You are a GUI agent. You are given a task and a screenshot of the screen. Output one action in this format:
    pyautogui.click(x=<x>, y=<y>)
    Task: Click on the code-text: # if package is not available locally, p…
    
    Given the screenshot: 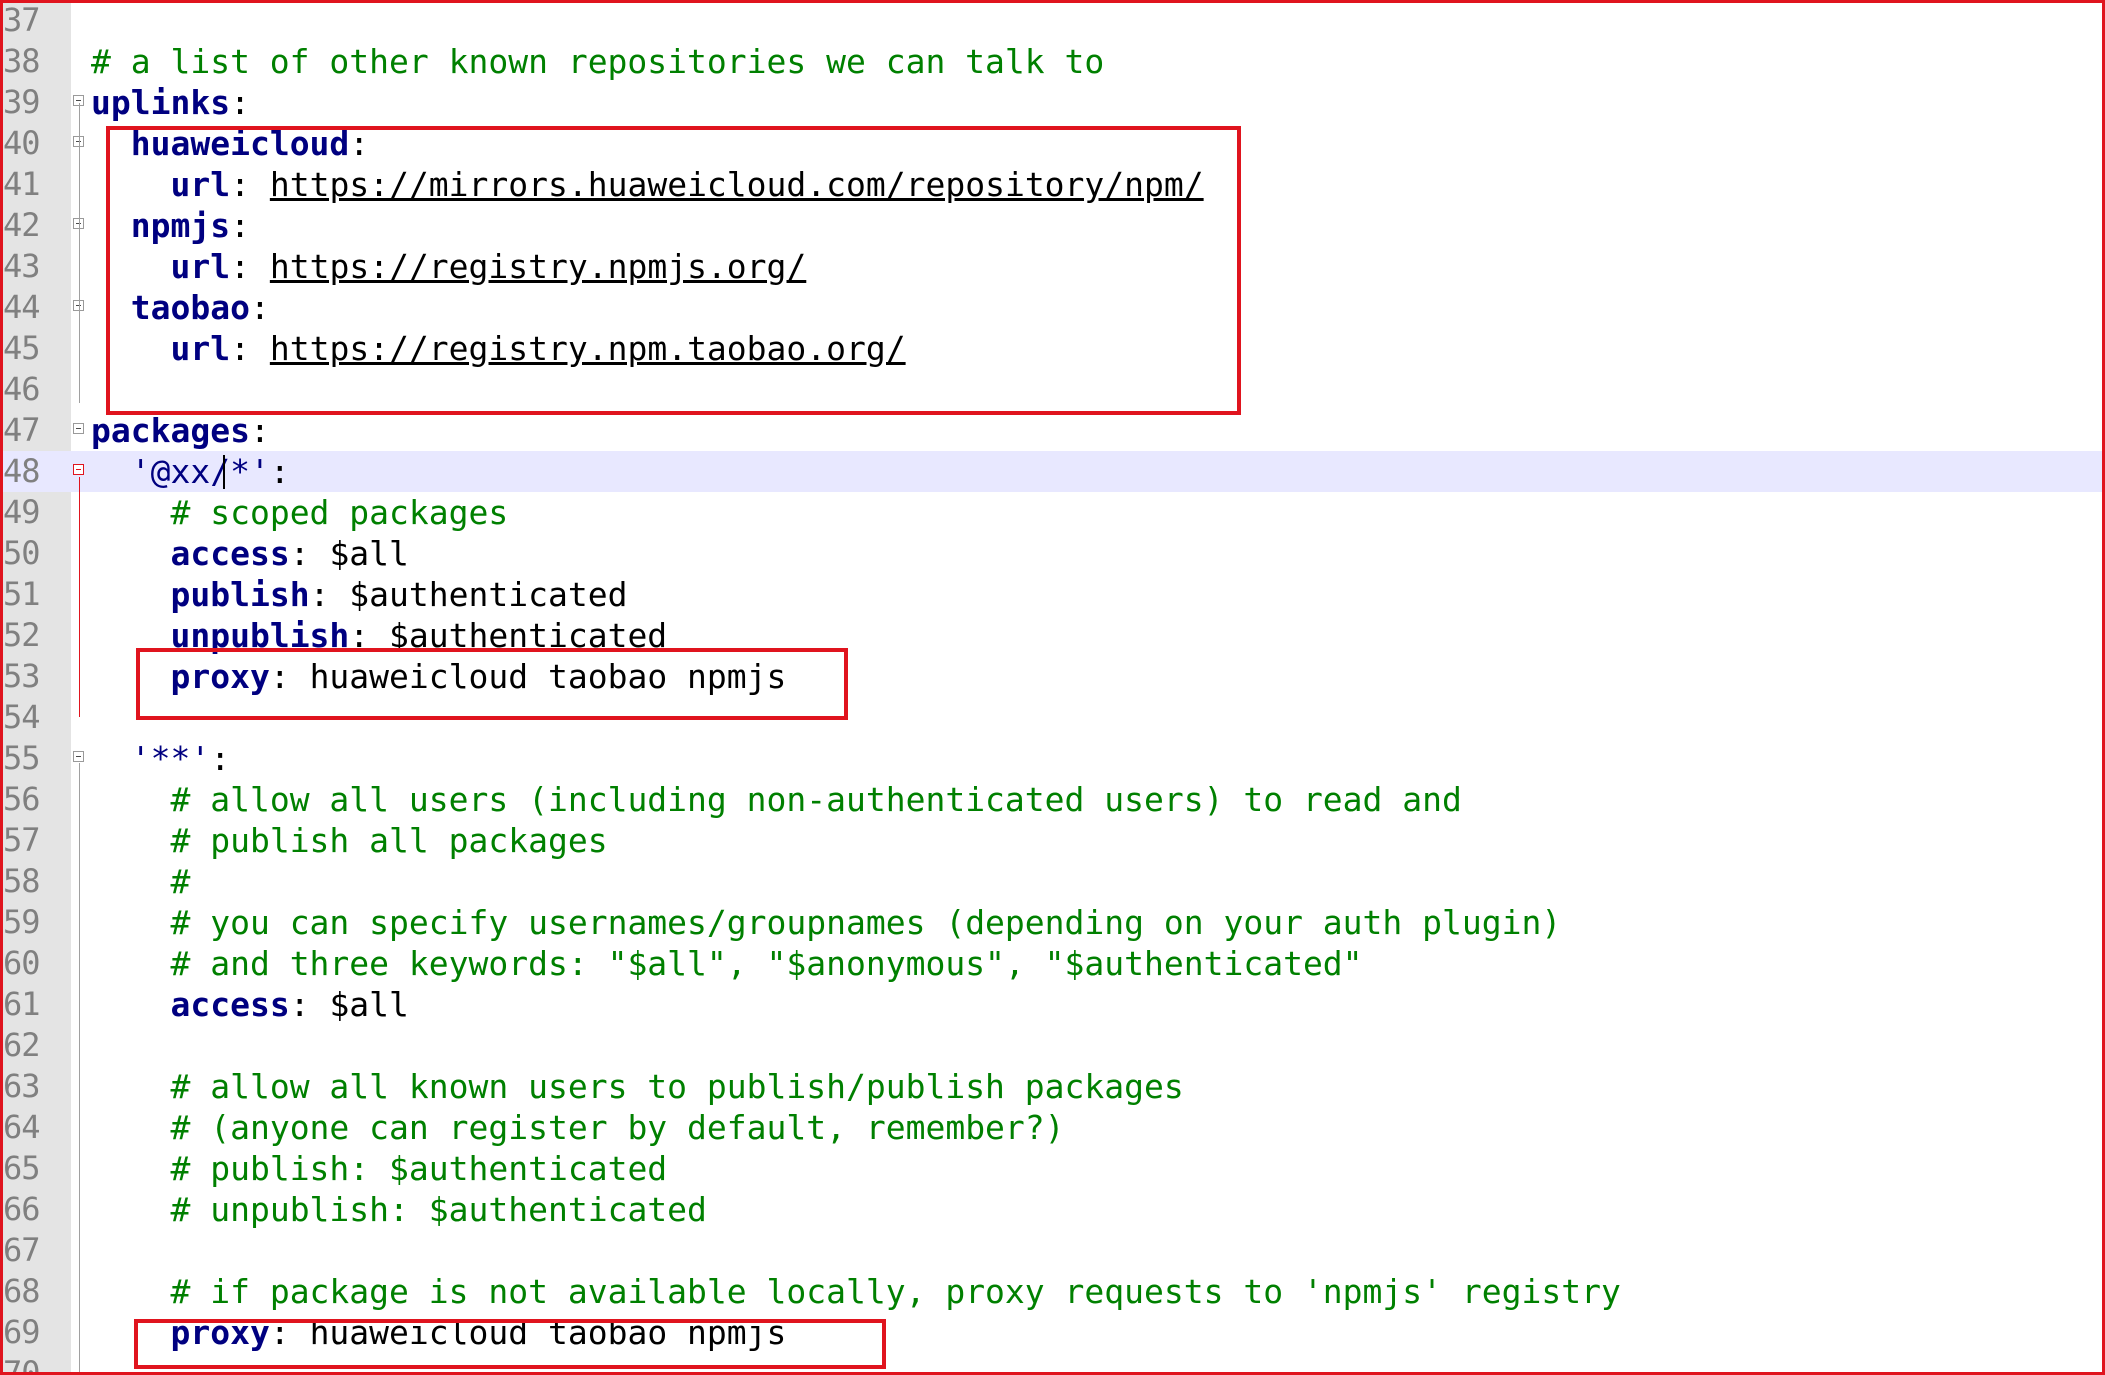 What is the action you would take?
    pyautogui.click(x=856, y=1291)
    